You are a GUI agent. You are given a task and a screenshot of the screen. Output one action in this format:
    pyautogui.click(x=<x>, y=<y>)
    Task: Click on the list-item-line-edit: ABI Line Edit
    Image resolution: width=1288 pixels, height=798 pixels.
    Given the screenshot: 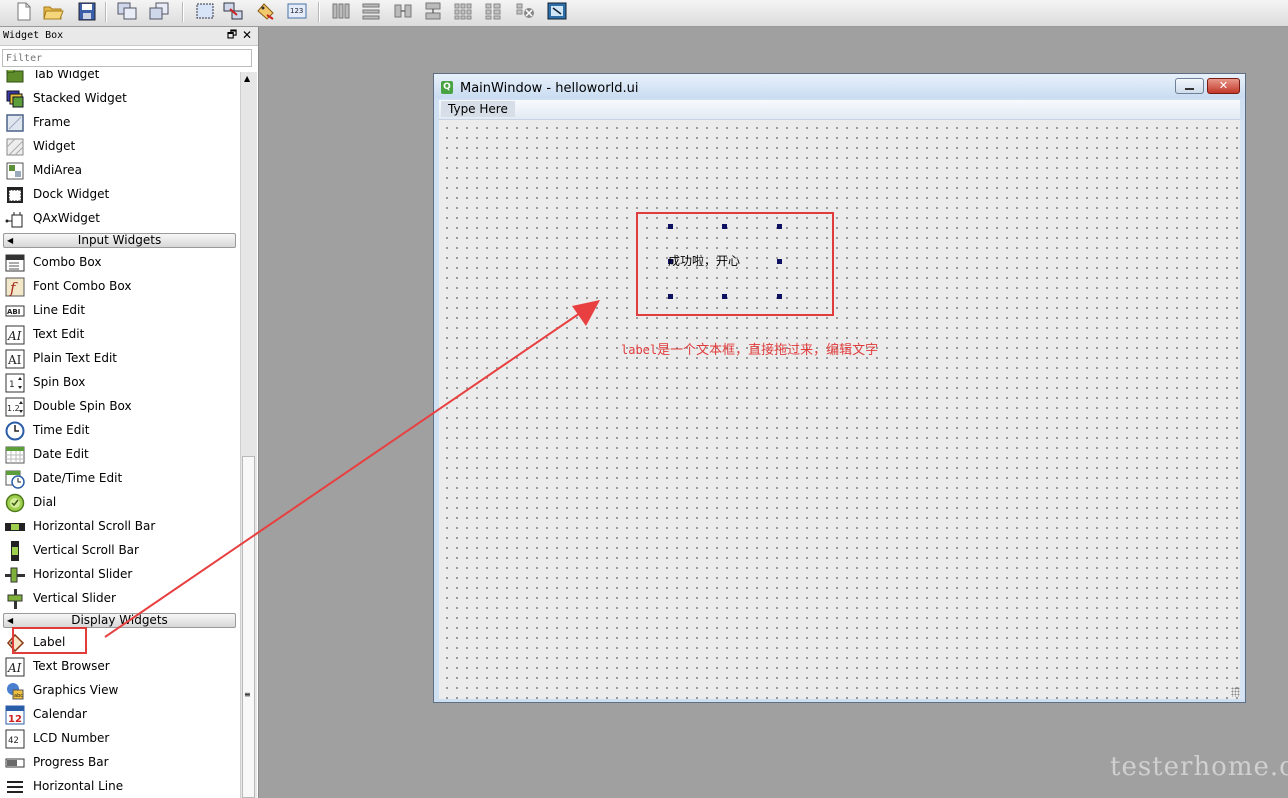 What is the action you would take?
    pyautogui.click(x=120, y=311)
    